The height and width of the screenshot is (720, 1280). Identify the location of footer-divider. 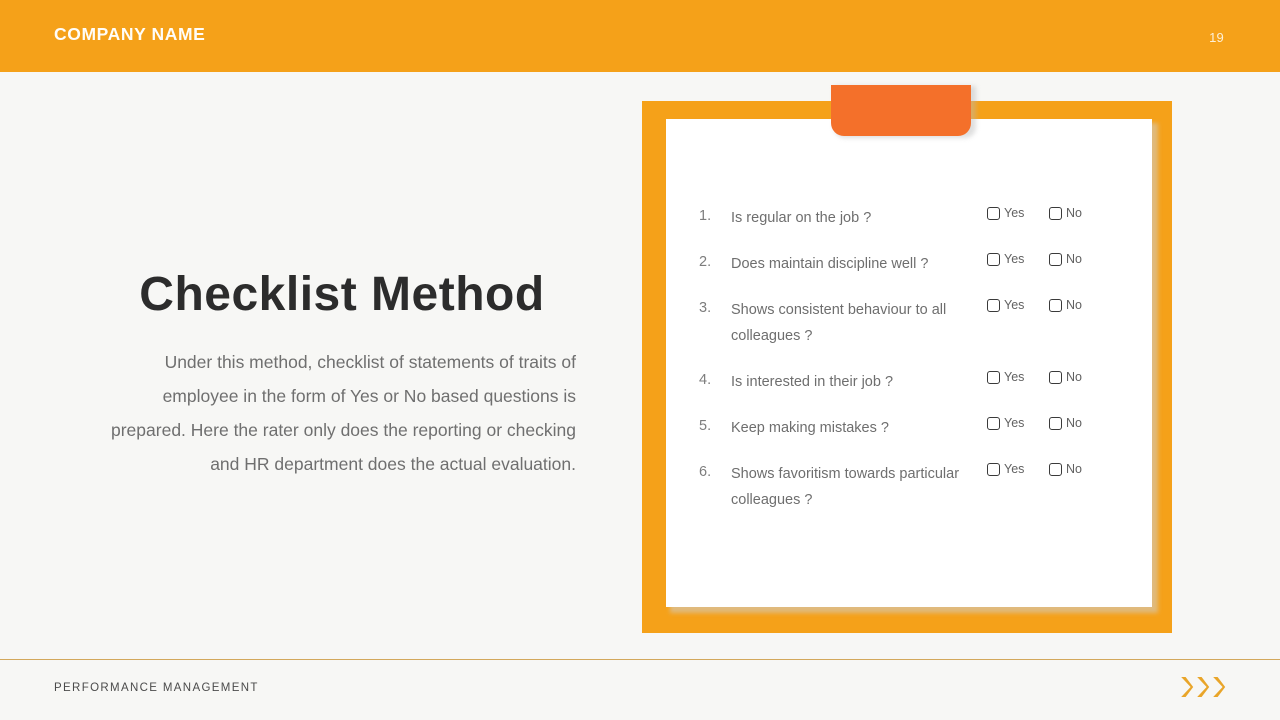
(640, 660).